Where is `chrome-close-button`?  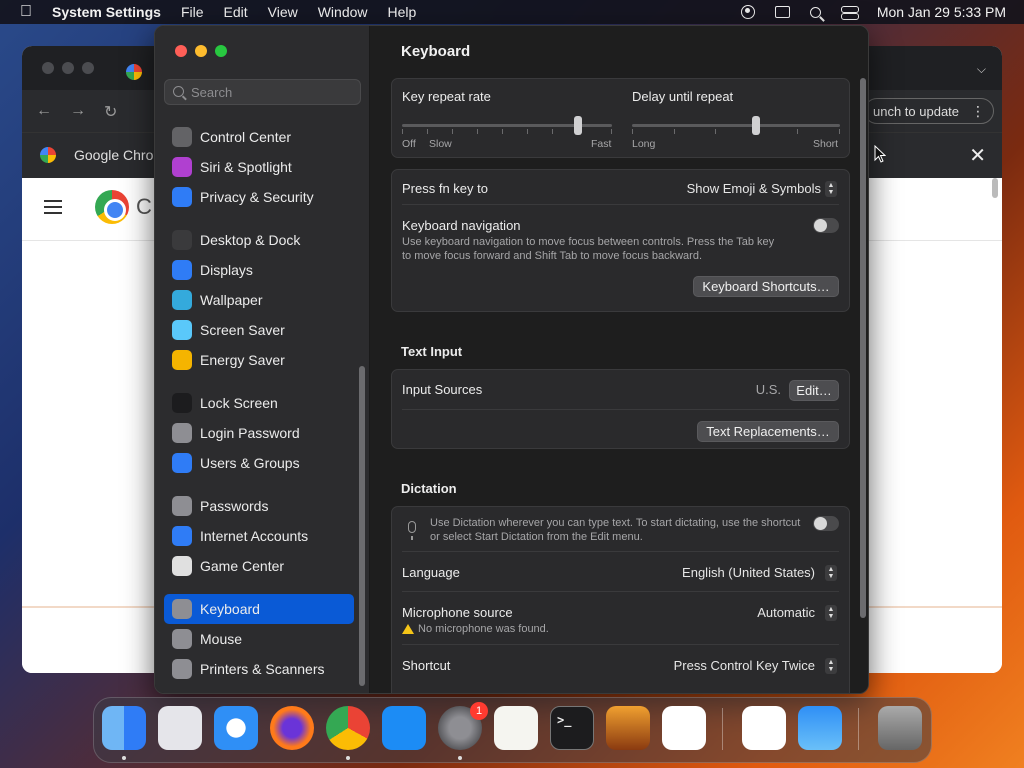
chrome-close-button is located at coordinates (48, 68).